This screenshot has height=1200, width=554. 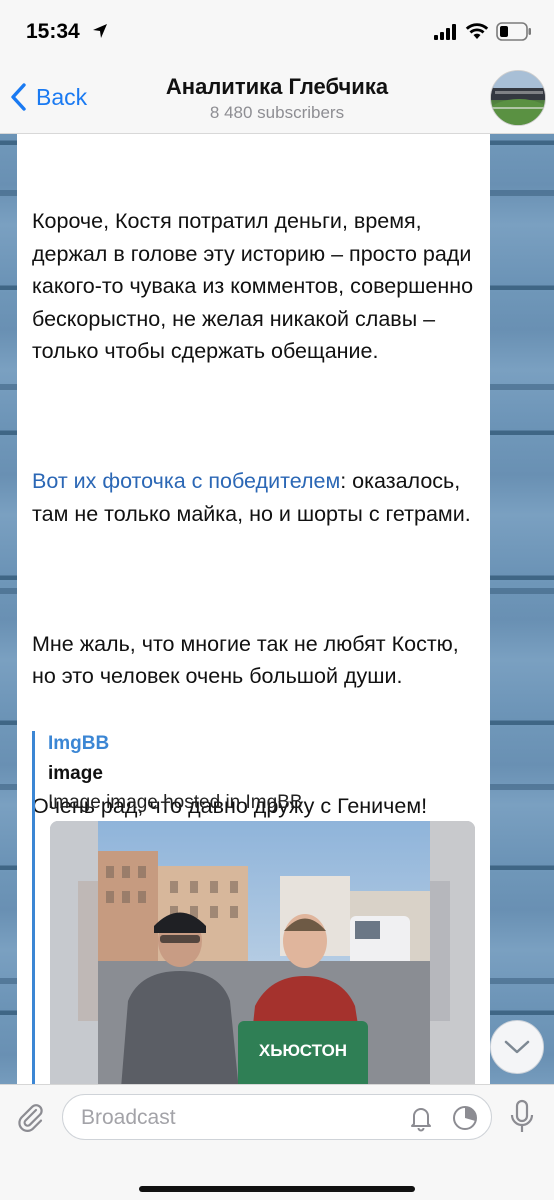 I want to click on status-bar: 15:34, so click(x=277, y=31).